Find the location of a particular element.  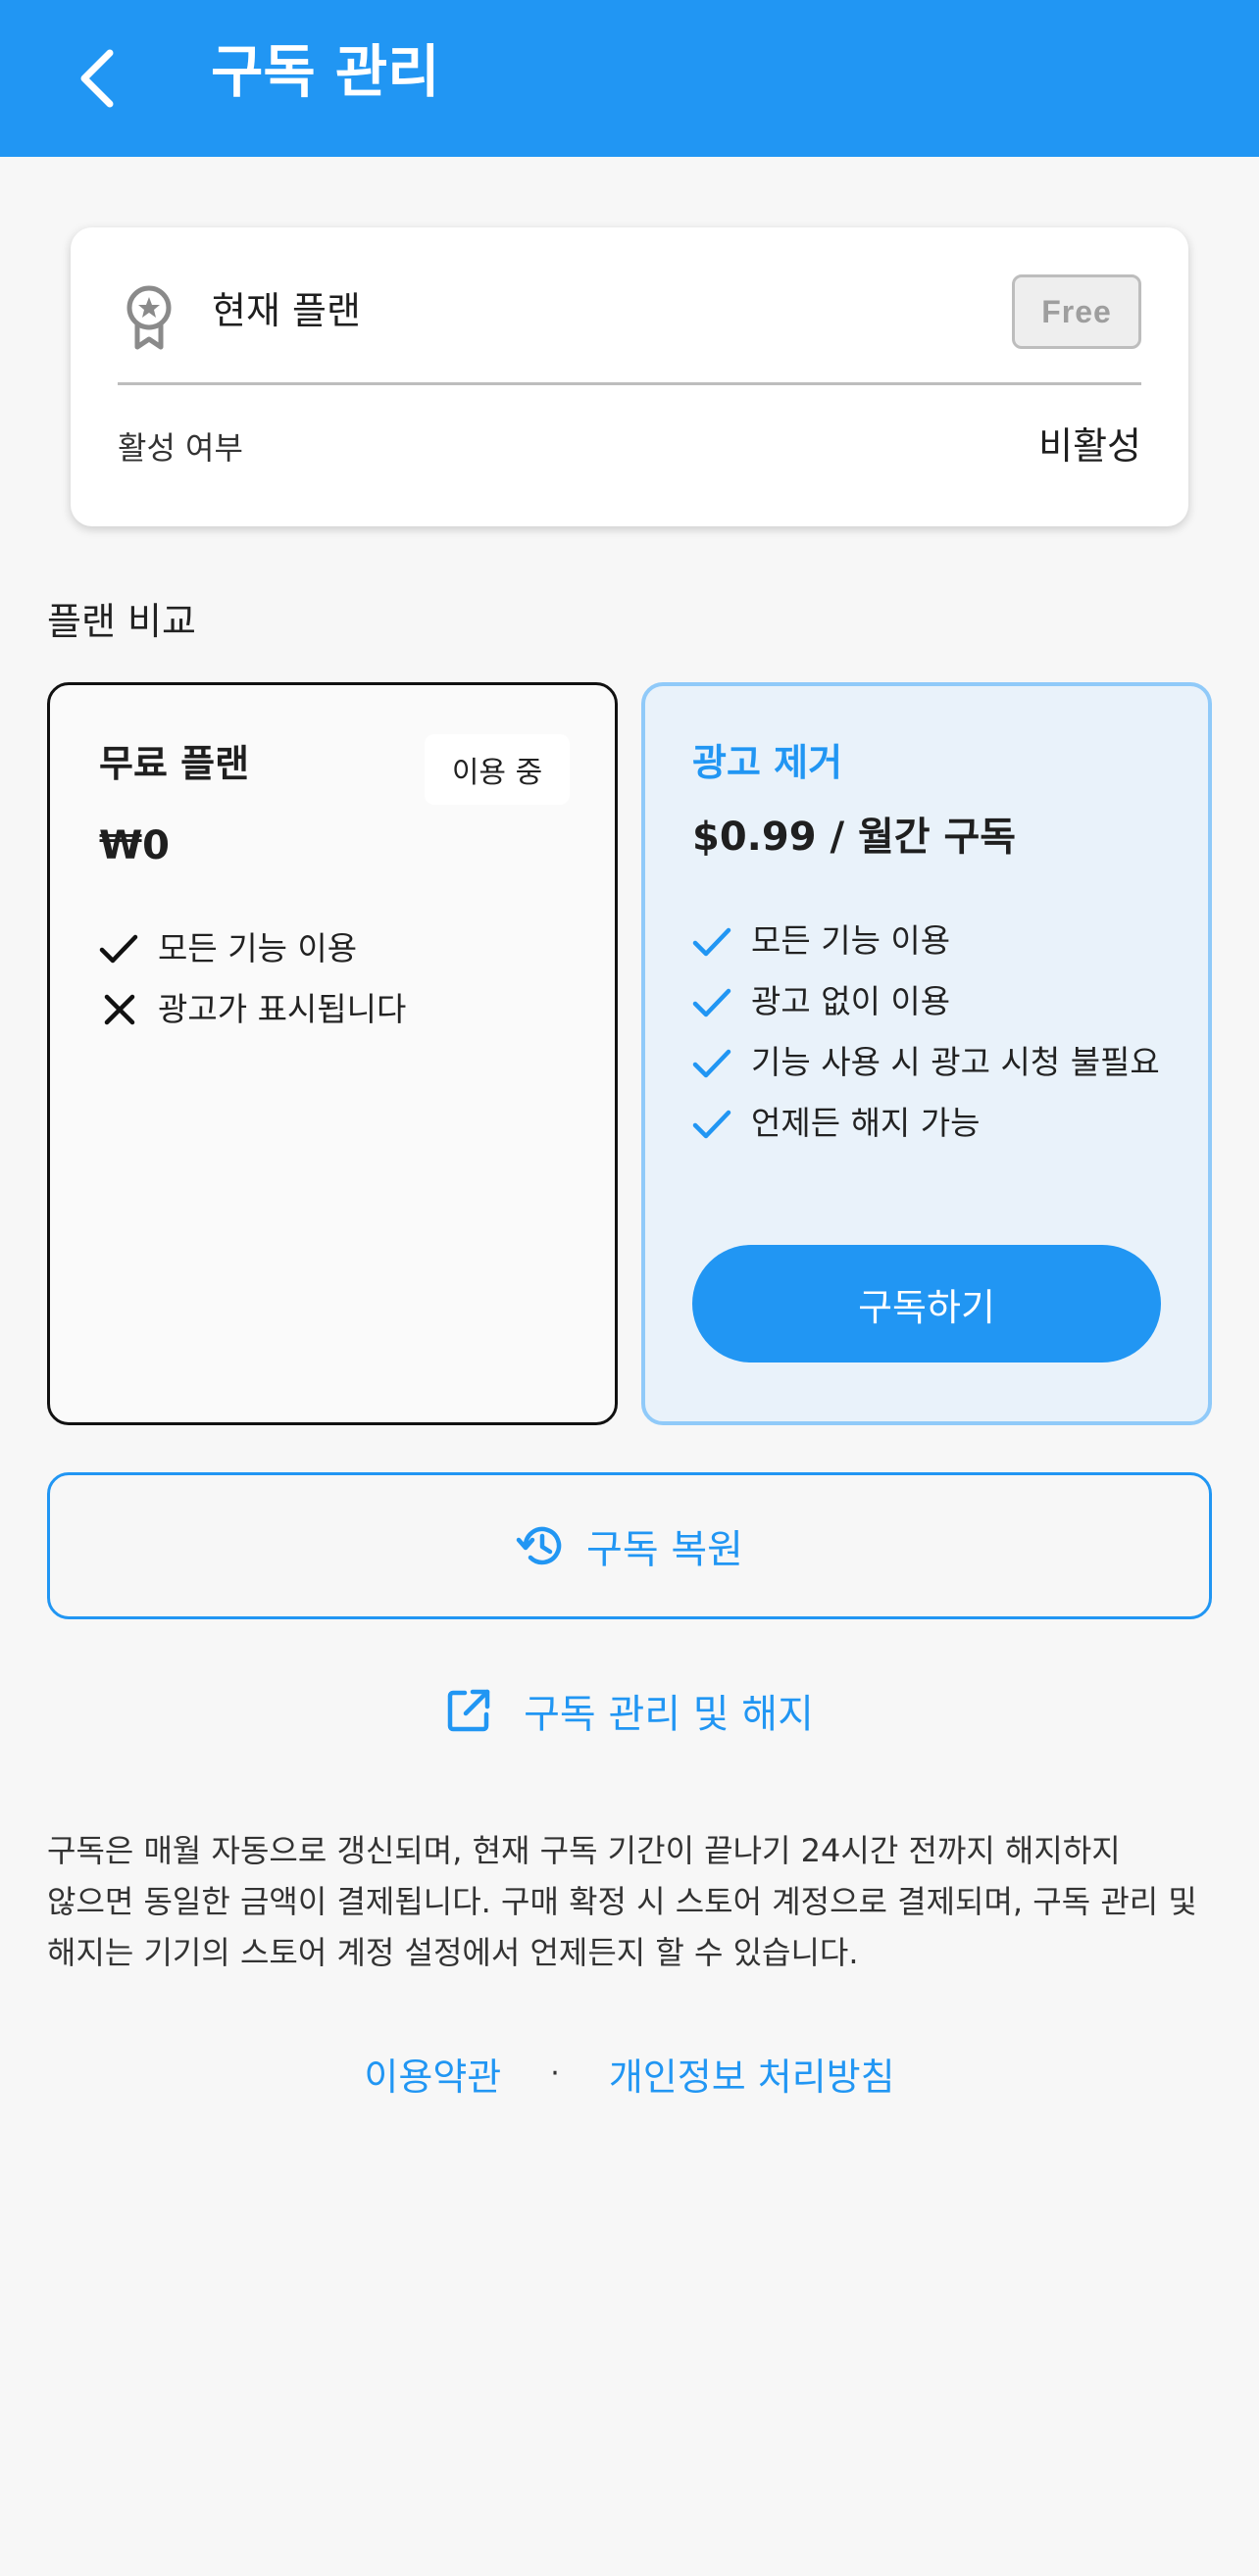

plan-price: $0.99 / 월간 구독 is located at coordinates (854, 837).